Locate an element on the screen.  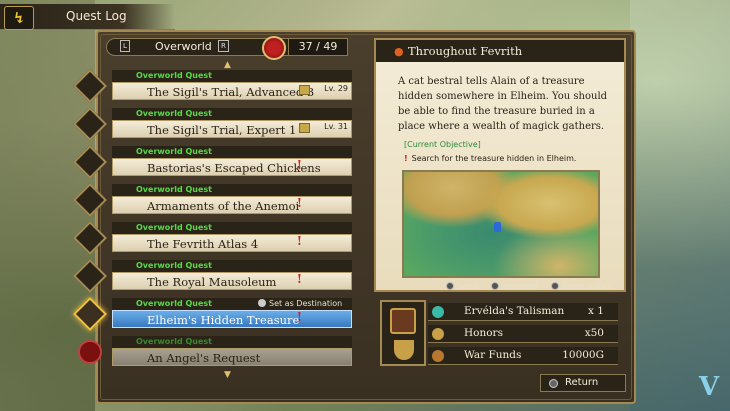
reward-name: Honors is located at coordinates (483, 333).